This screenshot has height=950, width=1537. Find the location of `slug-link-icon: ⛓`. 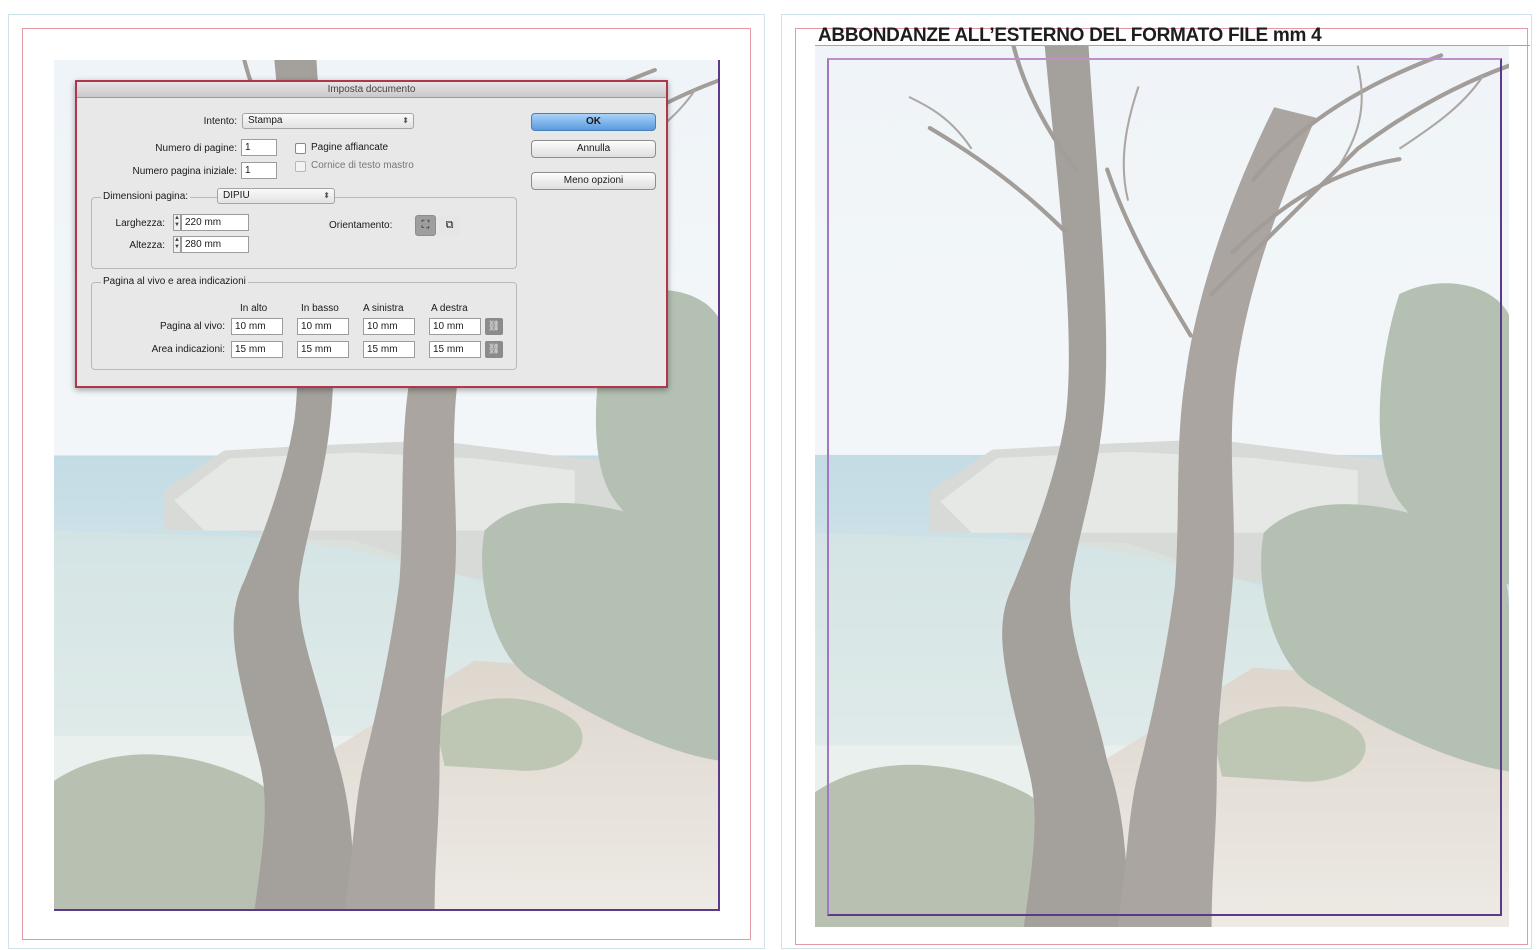

slug-link-icon: ⛓ is located at coordinates (494, 349).